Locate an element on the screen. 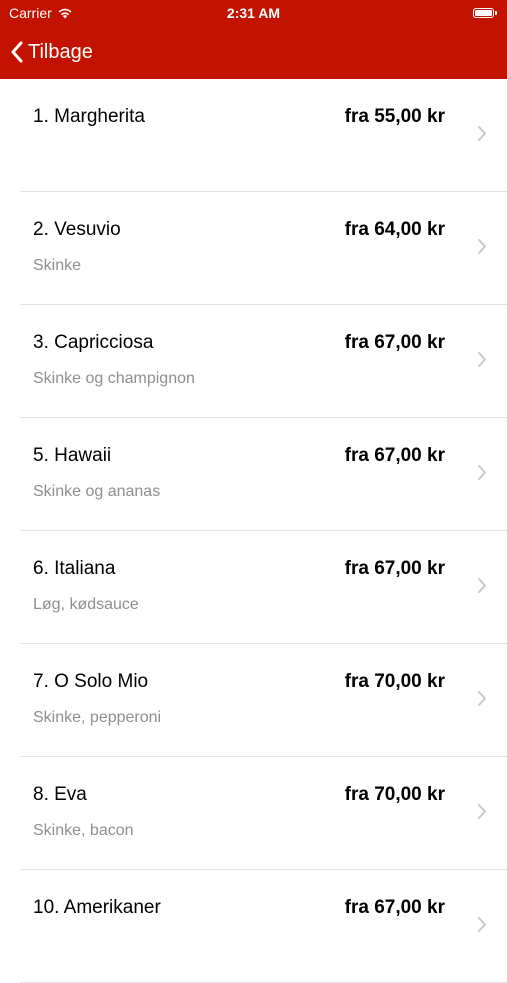 Image resolution: width=507 pixels, height=983 pixels. back-label: Tilbage is located at coordinates (60, 51).